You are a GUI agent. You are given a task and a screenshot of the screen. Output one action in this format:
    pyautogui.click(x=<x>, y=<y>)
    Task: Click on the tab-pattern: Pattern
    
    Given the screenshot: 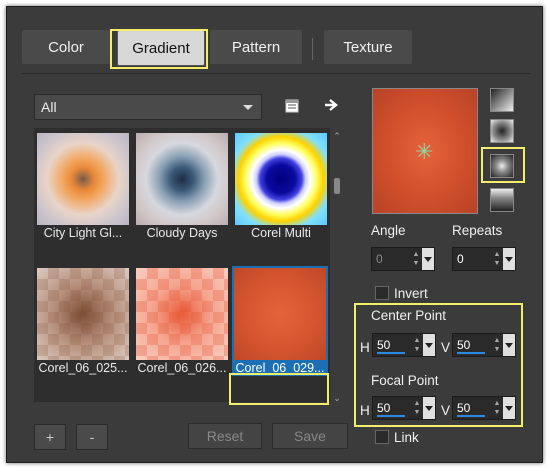 What is the action you would take?
    pyautogui.click(x=256, y=47)
    